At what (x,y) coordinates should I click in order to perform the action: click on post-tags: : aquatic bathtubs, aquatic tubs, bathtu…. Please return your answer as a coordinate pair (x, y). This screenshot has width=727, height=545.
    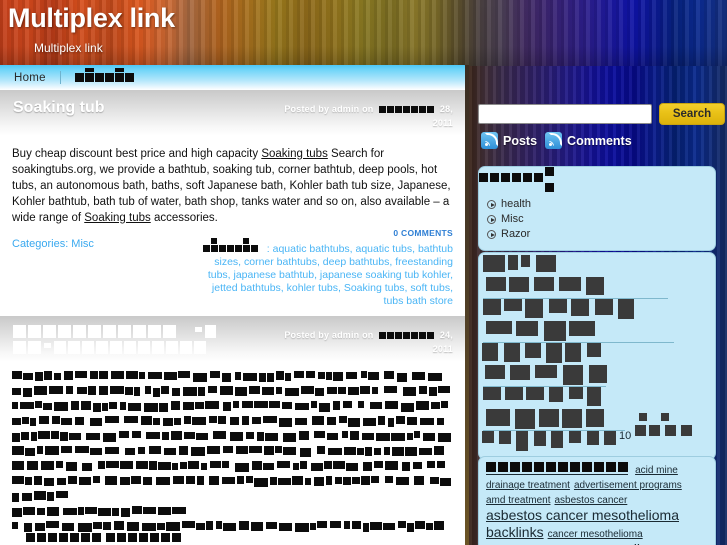
    Looking at the image, I should click on (323, 273).